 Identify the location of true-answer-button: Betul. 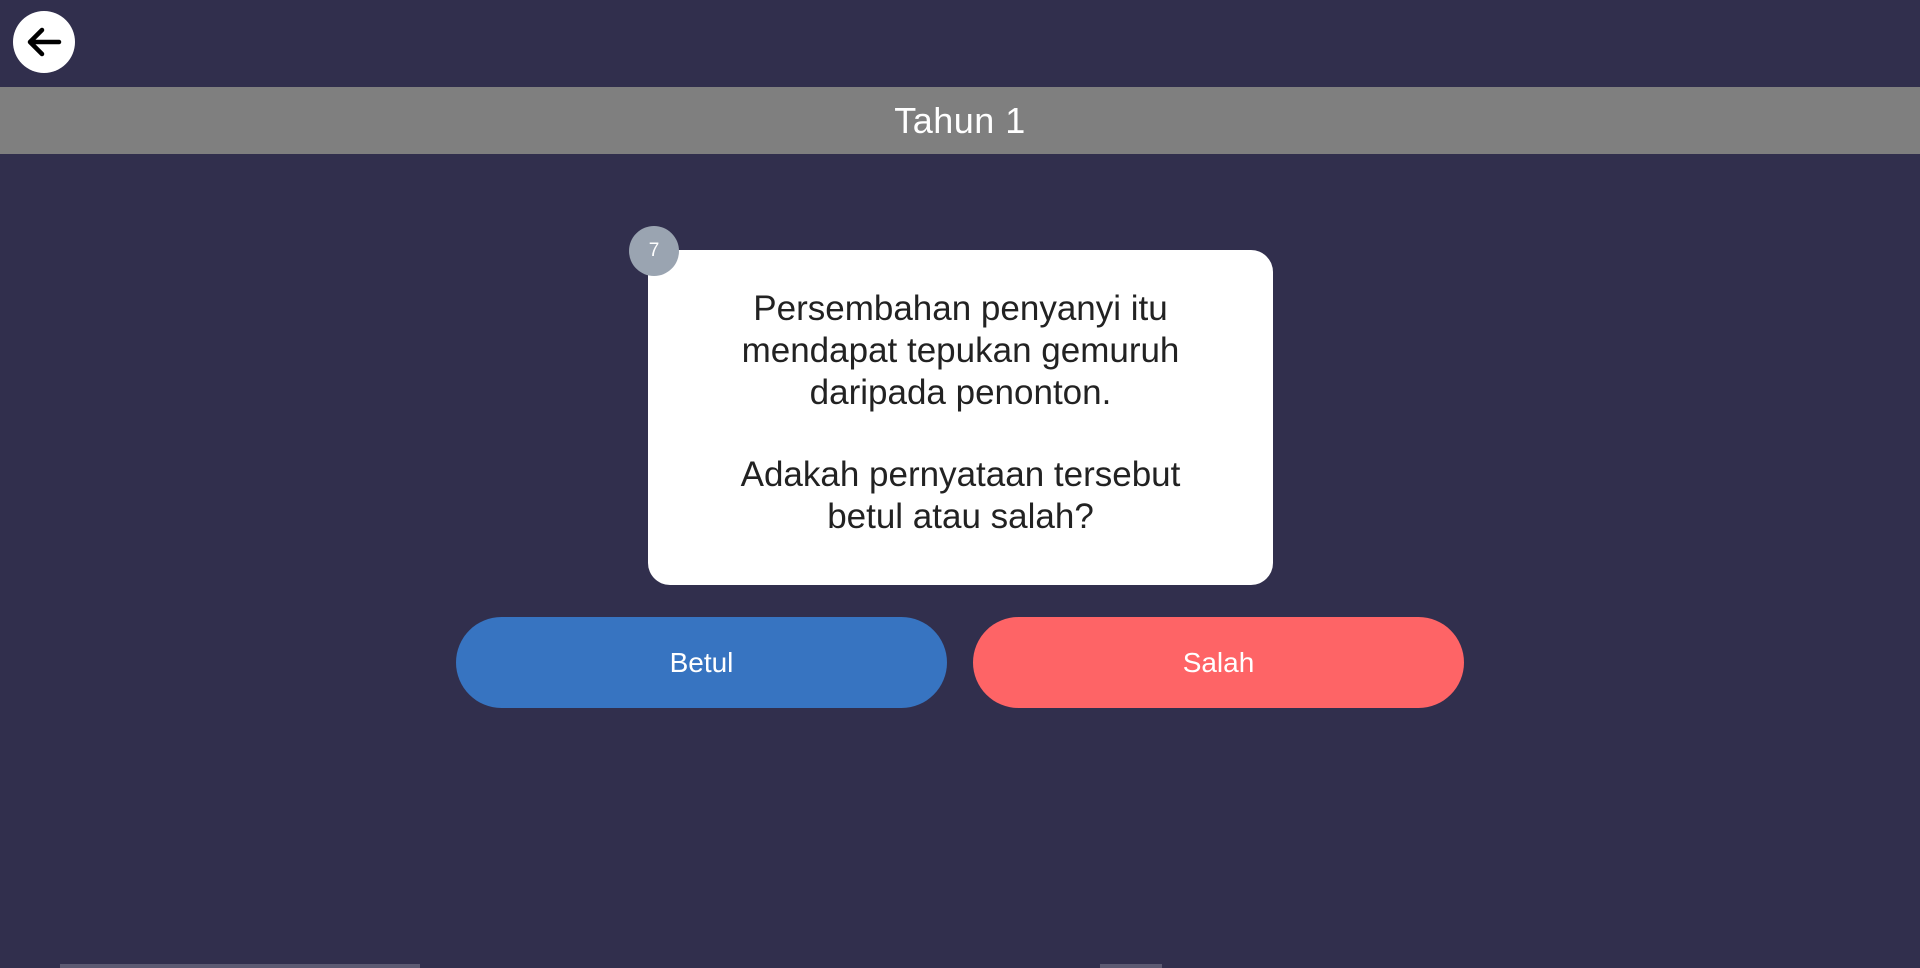
(701, 662).